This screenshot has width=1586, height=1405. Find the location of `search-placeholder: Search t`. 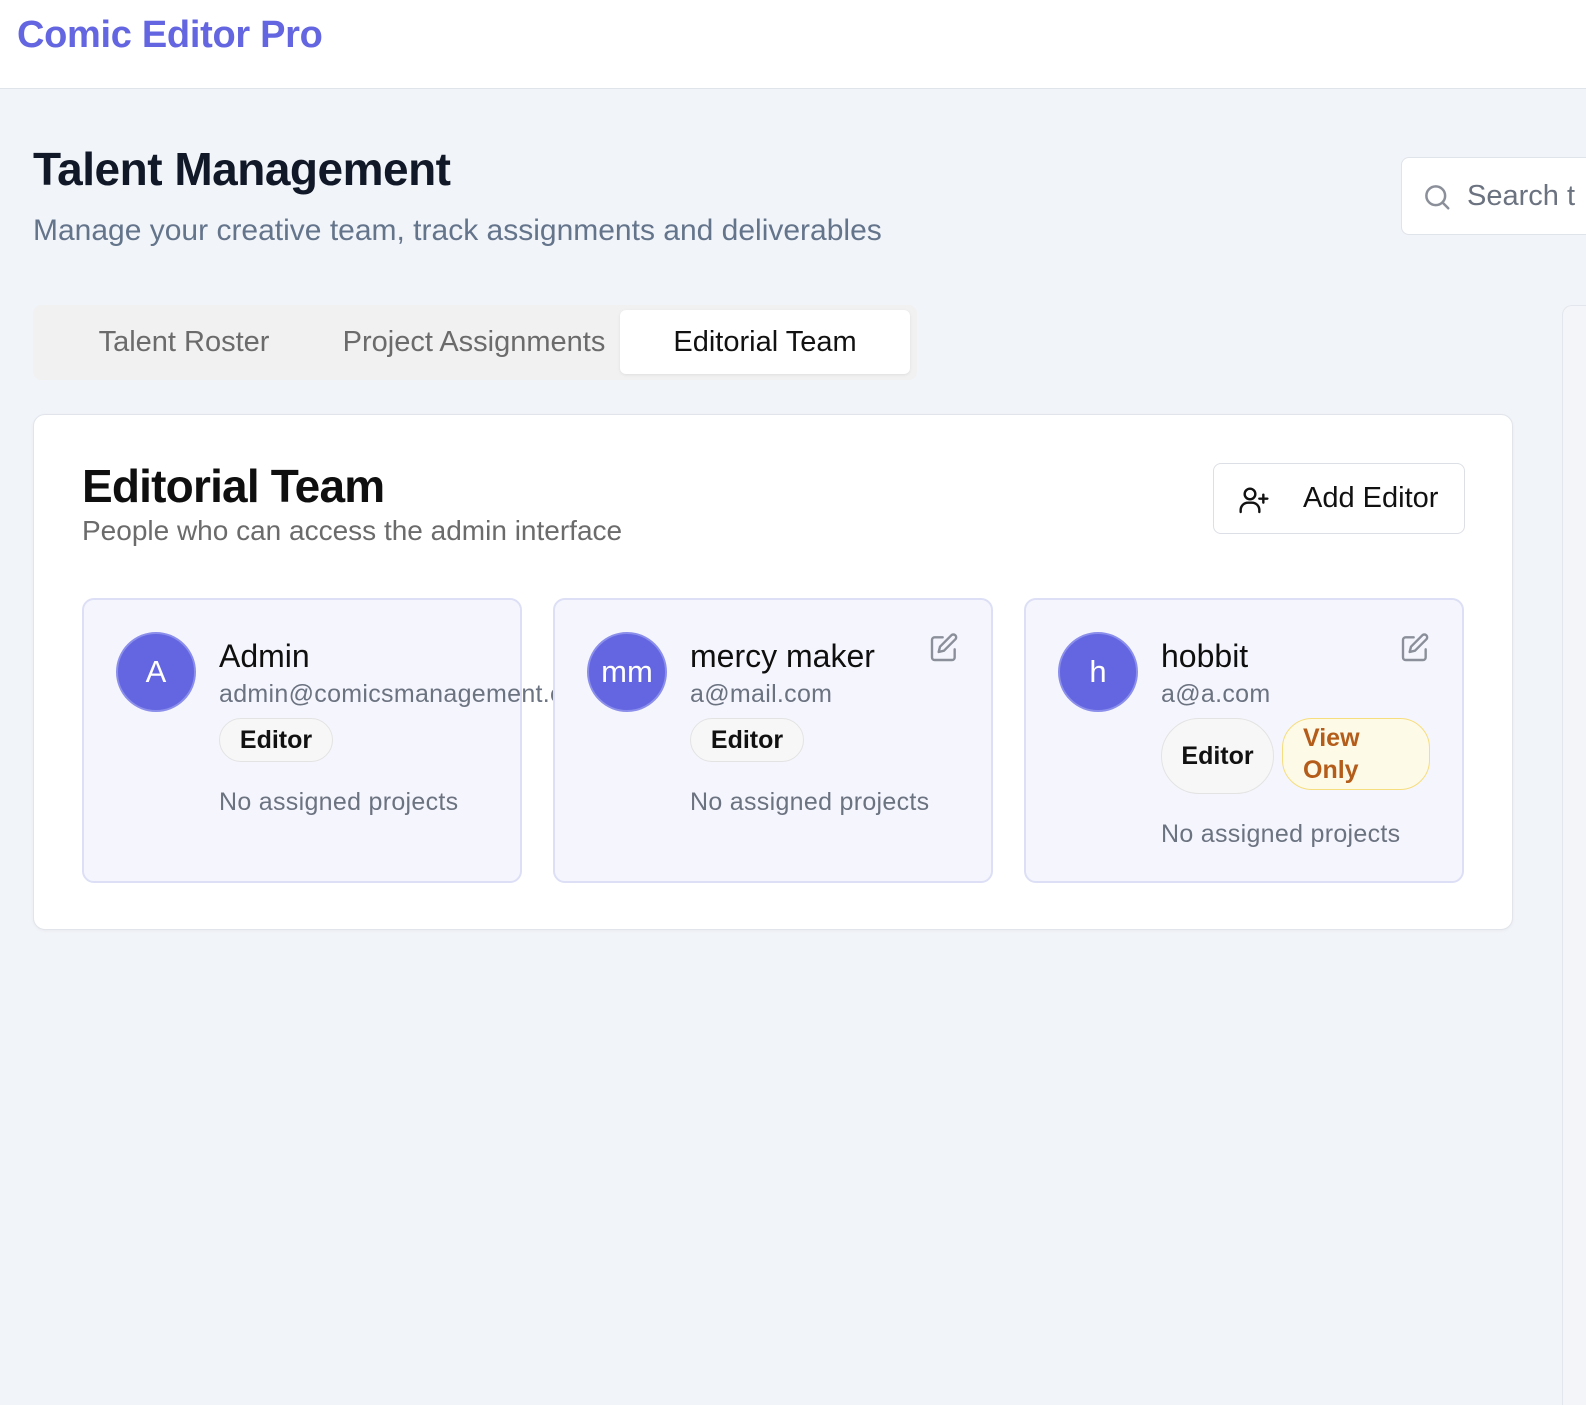

search-placeholder: Search t is located at coordinates (1521, 196).